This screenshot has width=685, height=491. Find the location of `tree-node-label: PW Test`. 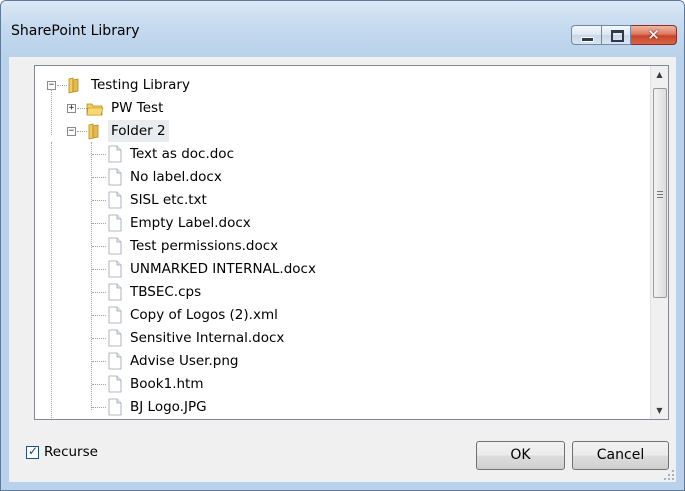

tree-node-label: PW Test is located at coordinates (137, 108).